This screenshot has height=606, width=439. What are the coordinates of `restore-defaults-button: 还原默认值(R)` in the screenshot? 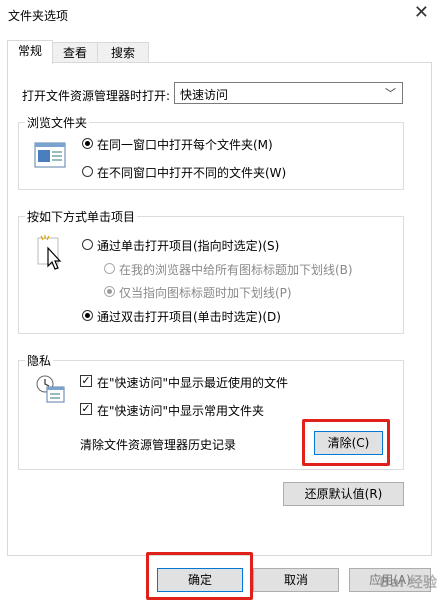 It's located at (343, 494).